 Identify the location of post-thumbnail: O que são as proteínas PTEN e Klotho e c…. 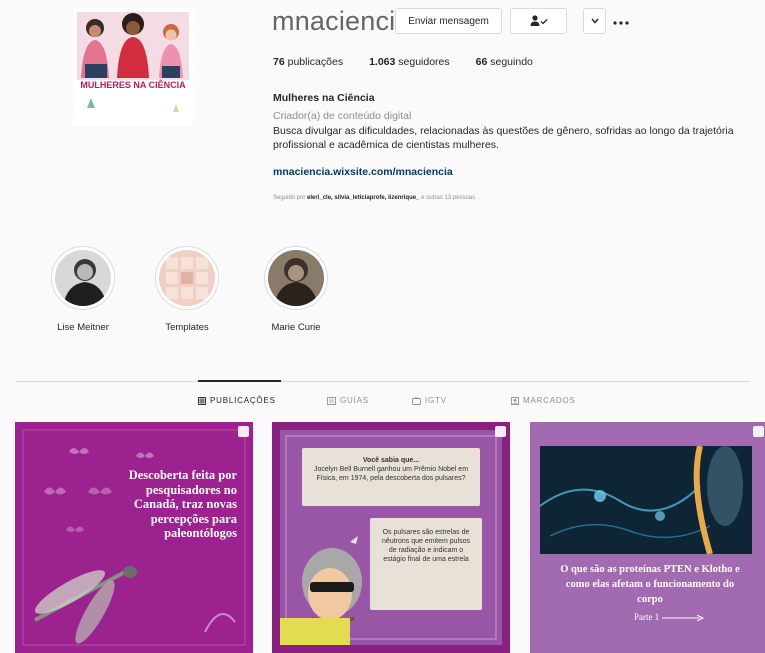
(647, 537).